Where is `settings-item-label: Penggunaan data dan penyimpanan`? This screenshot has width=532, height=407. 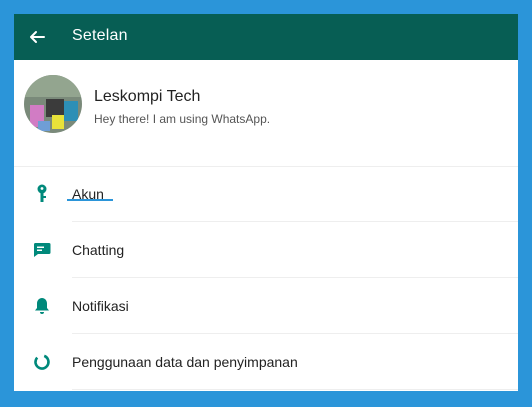
settings-item-label: Penggunaan data dan penyimpanan is located at coordinates (185, 362).